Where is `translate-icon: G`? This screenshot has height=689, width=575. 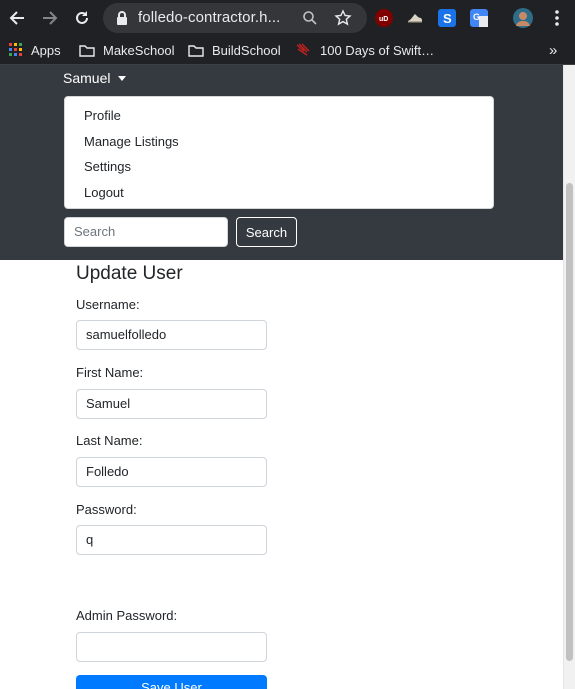
translate-icon: G is located at coordinates (479, 18).